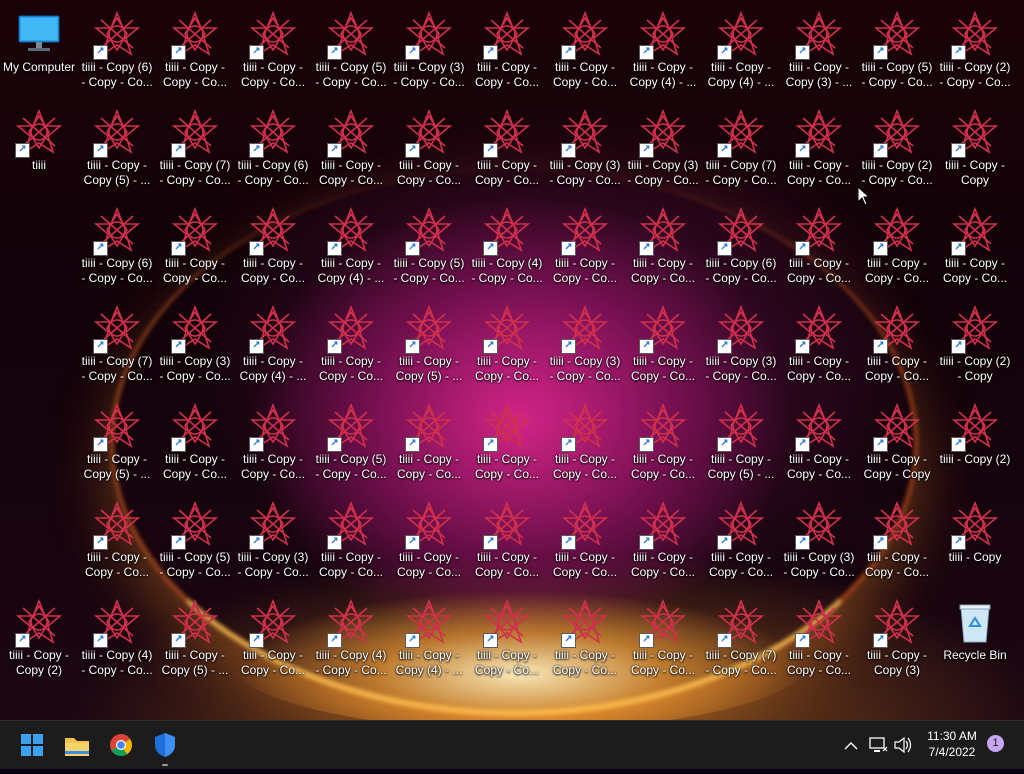  I want to click on volume-icon, so click(903, 745).